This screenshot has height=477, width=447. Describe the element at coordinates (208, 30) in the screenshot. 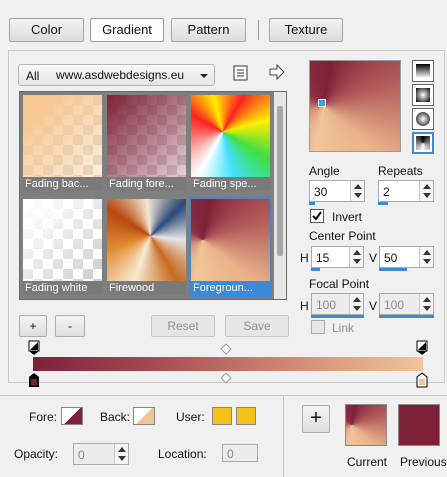

I see `tab-pattern: Pattern` at that location.